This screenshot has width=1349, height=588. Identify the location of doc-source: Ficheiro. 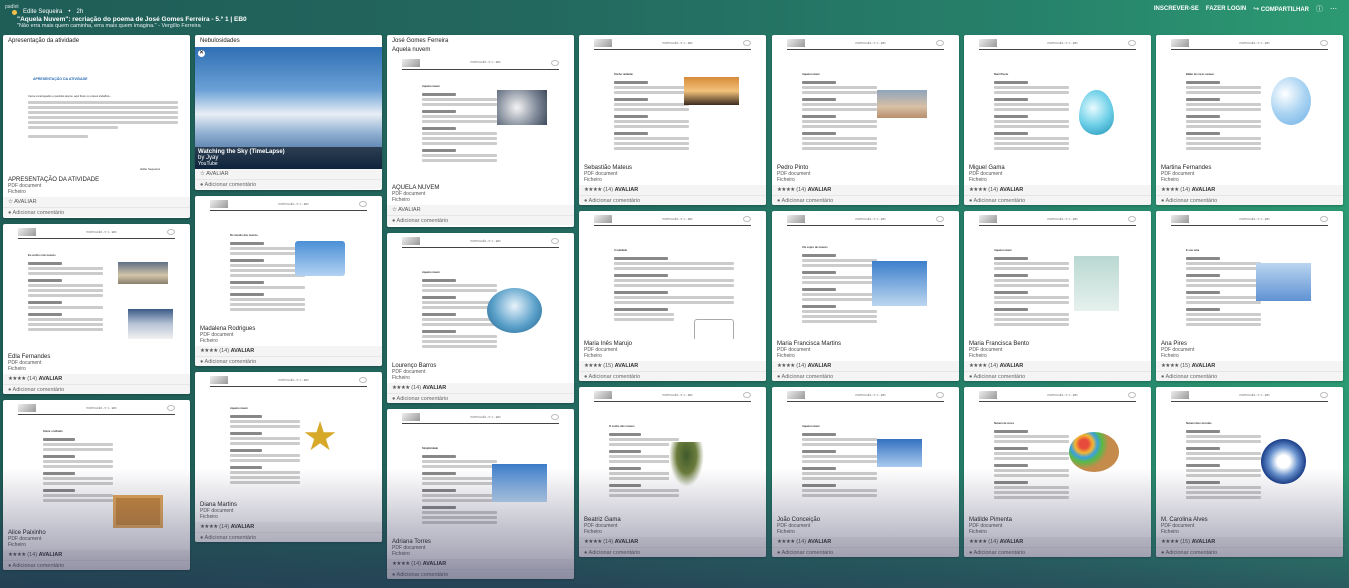
(593, 180).